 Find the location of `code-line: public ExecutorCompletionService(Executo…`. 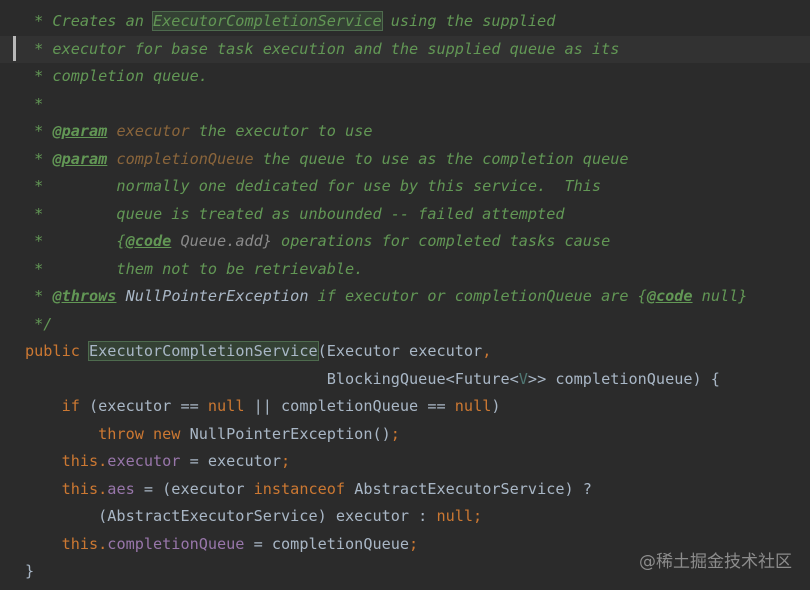

code-line: public ExecutorCompletionService(Executo… is located at coordinates (417, 352).